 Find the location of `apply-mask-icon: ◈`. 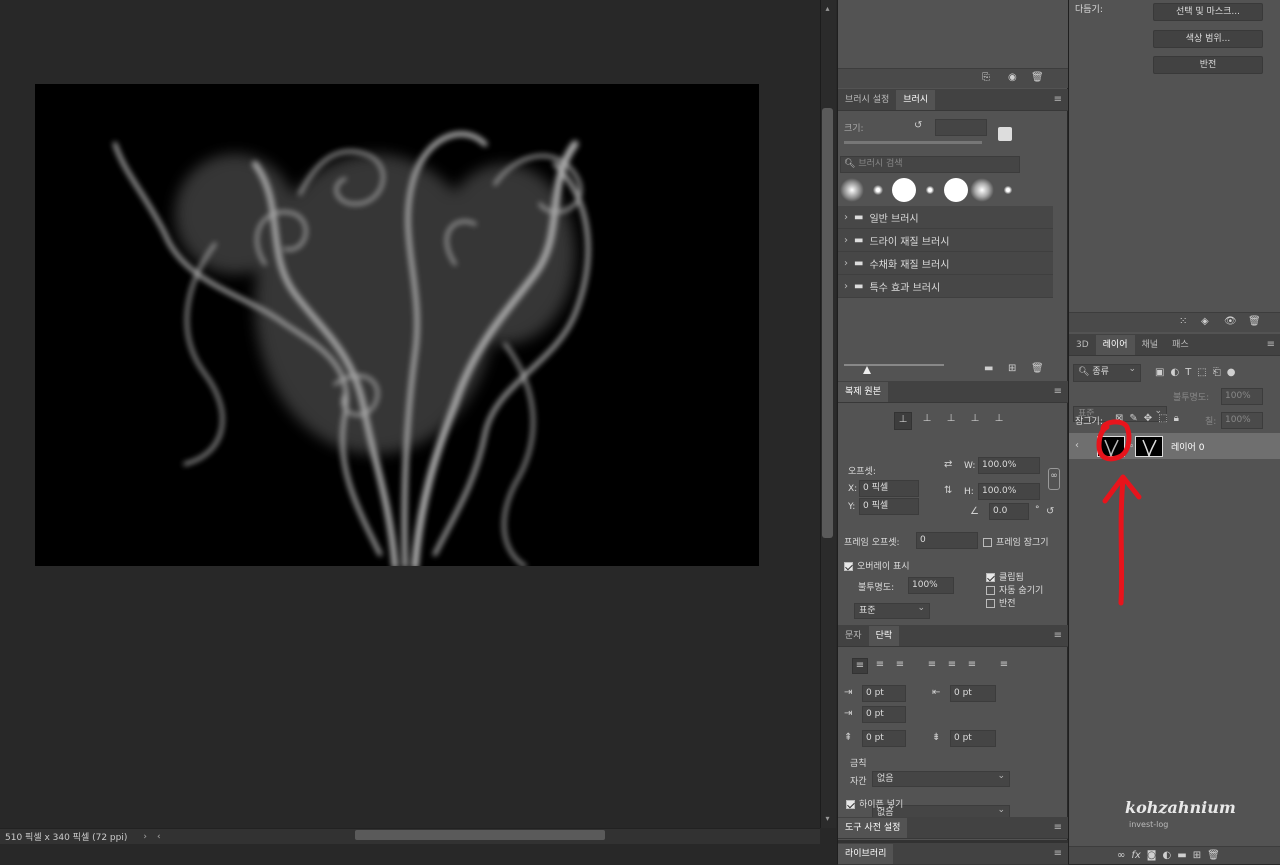

apply-mask-icon: ◈ is located at coordinates (1205, 322).